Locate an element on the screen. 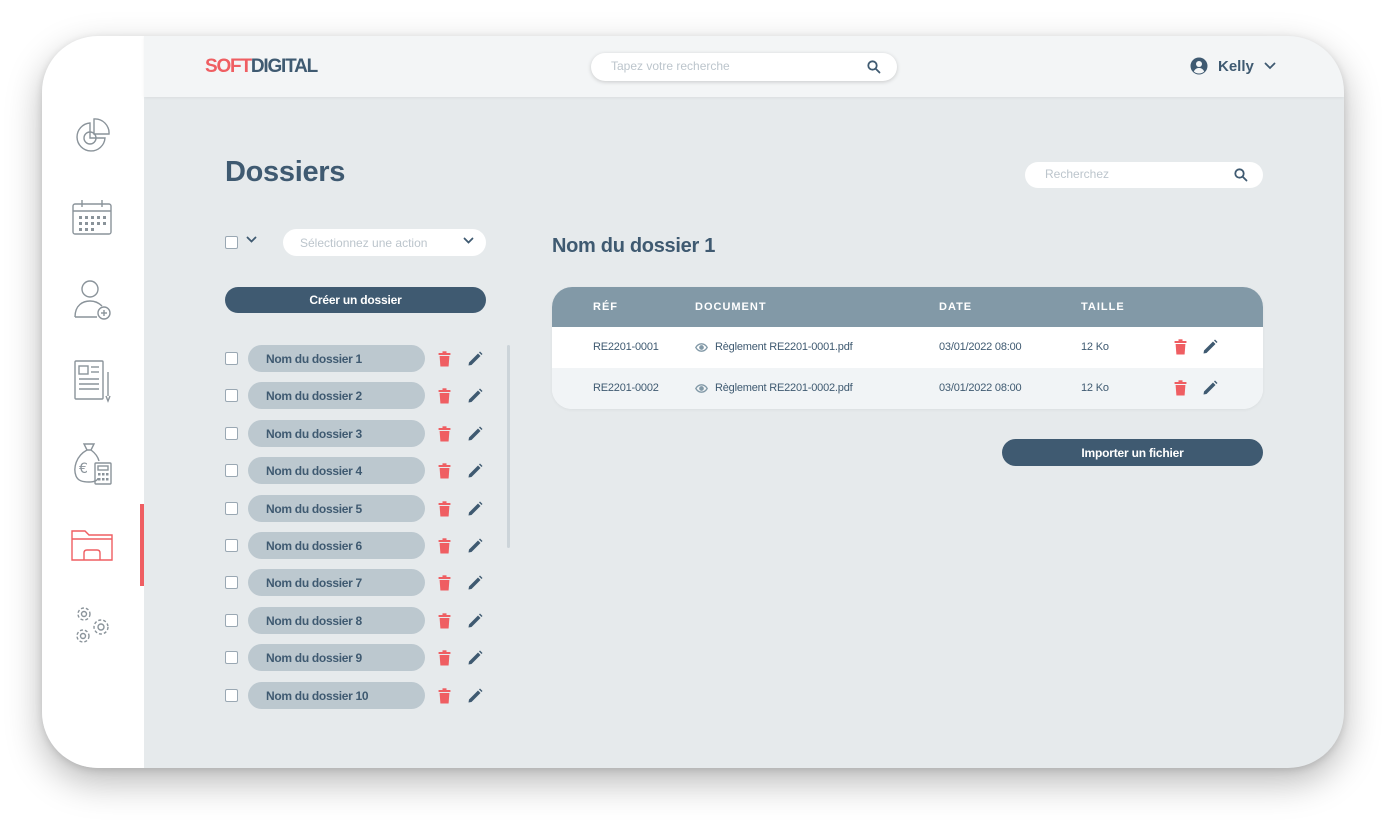 This screenshot has height=831, width=1400. folder-item: Nom du dossier 10 is located at coordinates (336, 695).